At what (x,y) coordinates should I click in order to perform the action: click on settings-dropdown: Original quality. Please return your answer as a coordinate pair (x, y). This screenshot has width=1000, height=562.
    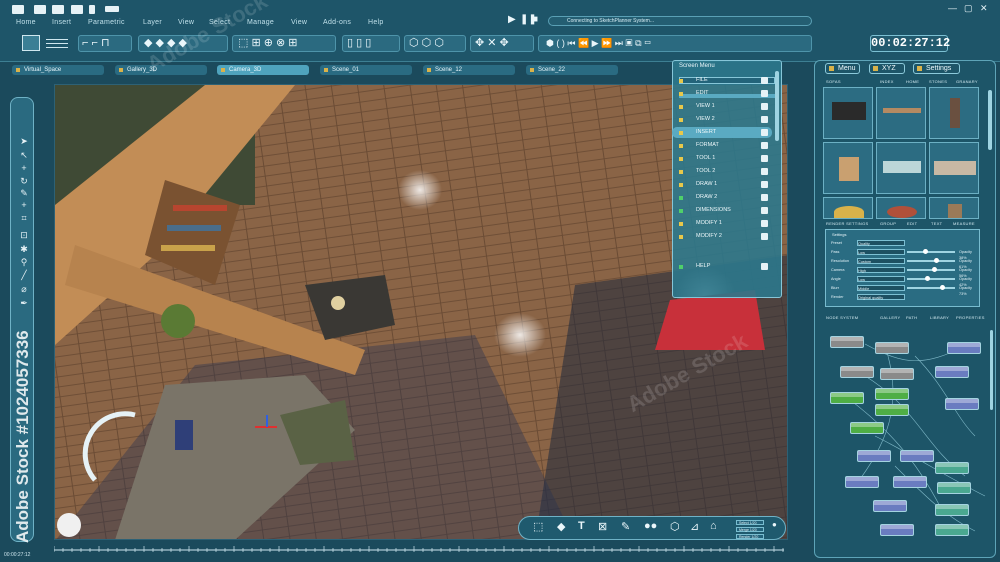
    Looking at the image, I should click on (881, 297).